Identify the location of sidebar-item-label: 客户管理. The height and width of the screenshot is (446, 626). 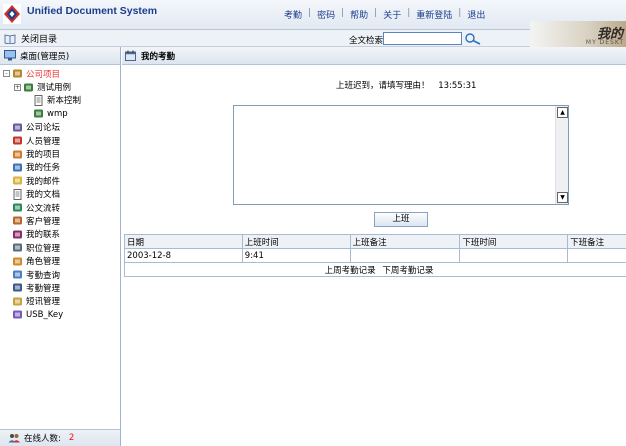
(43, 221).